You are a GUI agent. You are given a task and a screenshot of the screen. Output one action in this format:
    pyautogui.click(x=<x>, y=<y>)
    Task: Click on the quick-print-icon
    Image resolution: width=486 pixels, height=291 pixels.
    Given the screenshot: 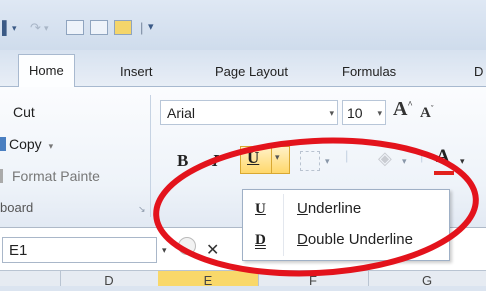 What is the action you would take?
    pyautogui.click(x=99, y=27)
    